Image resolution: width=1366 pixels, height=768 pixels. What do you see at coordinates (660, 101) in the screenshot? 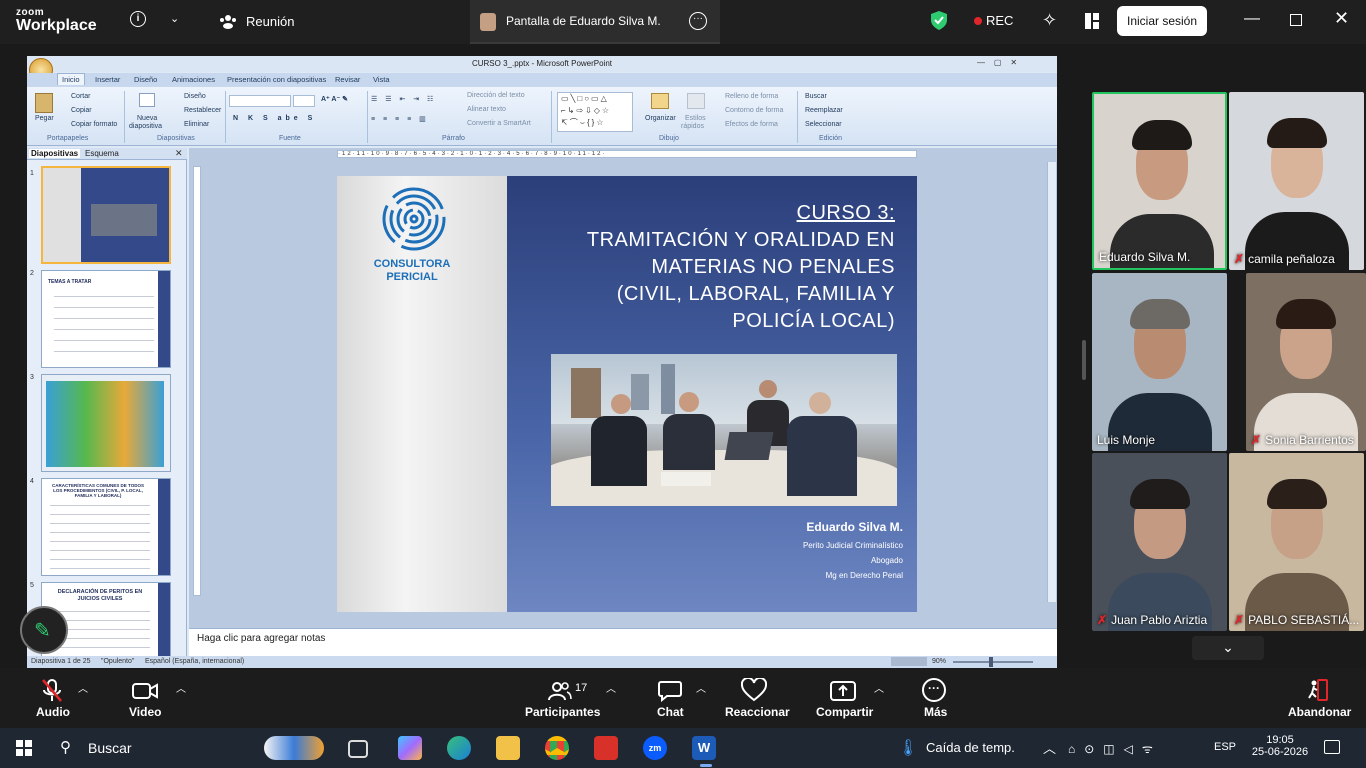
I see `arrange-icon` at bounding box center [660, 101].